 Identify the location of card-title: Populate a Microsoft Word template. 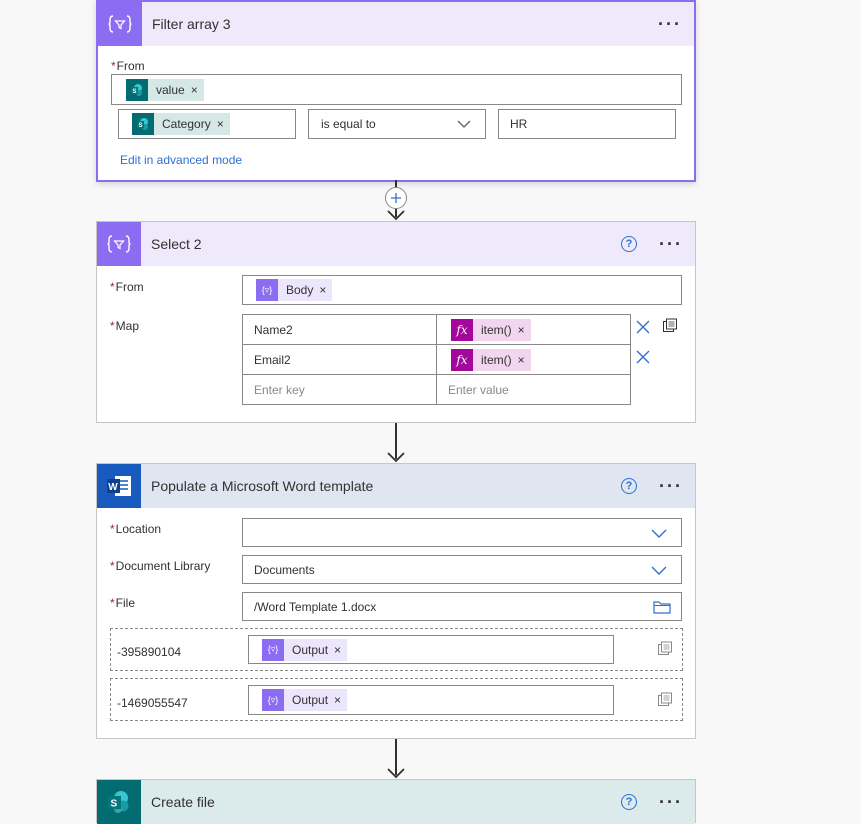
(386, 486).